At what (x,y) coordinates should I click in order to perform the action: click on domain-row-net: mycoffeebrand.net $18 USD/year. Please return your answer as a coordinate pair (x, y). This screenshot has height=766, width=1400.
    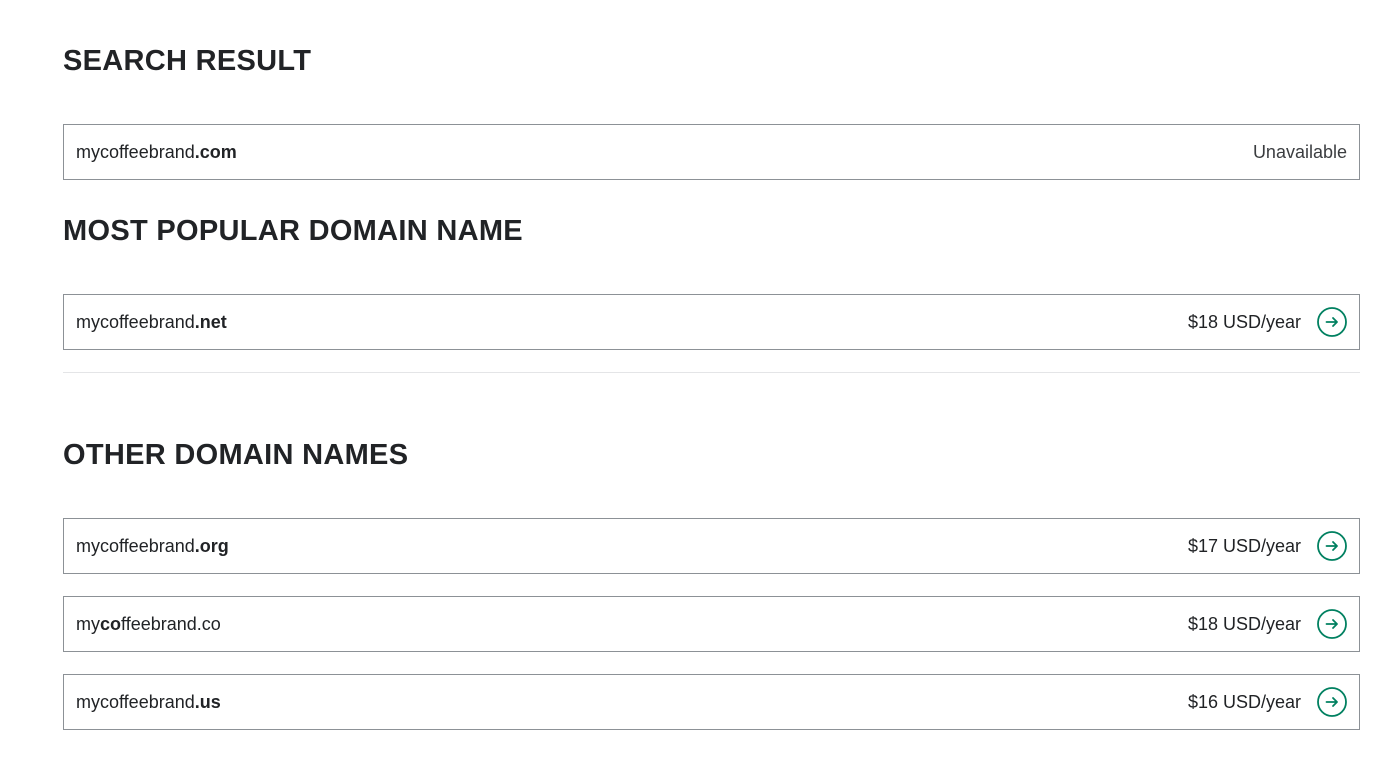
    Looking at the image, I should click on (711, 322).